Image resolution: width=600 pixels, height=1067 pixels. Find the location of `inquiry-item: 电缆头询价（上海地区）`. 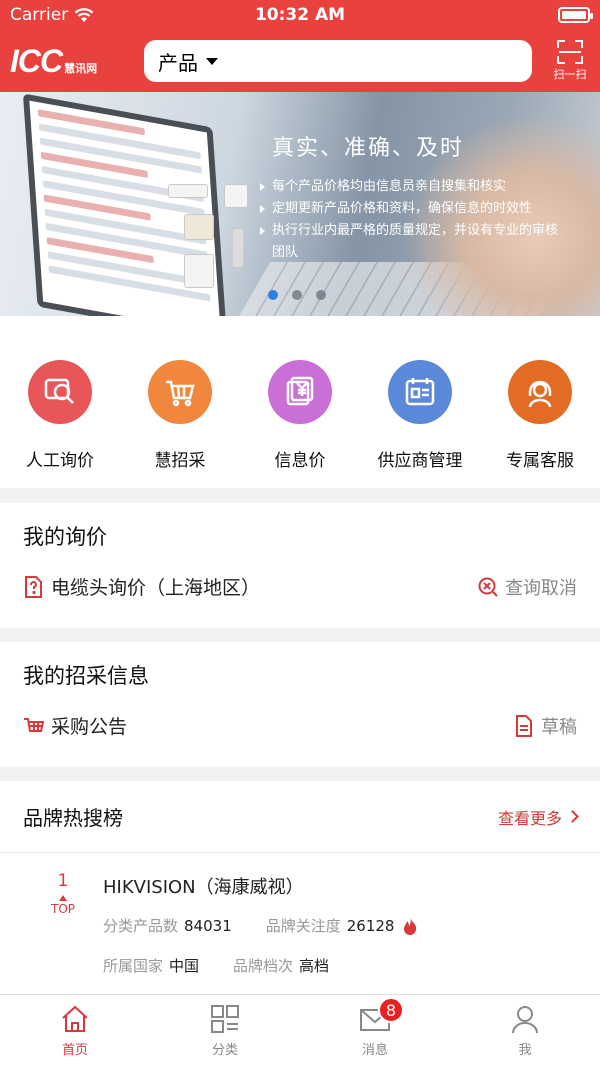

inquiry-item: 电缆头询价（上海地区） is located at coordinates (141, 586).